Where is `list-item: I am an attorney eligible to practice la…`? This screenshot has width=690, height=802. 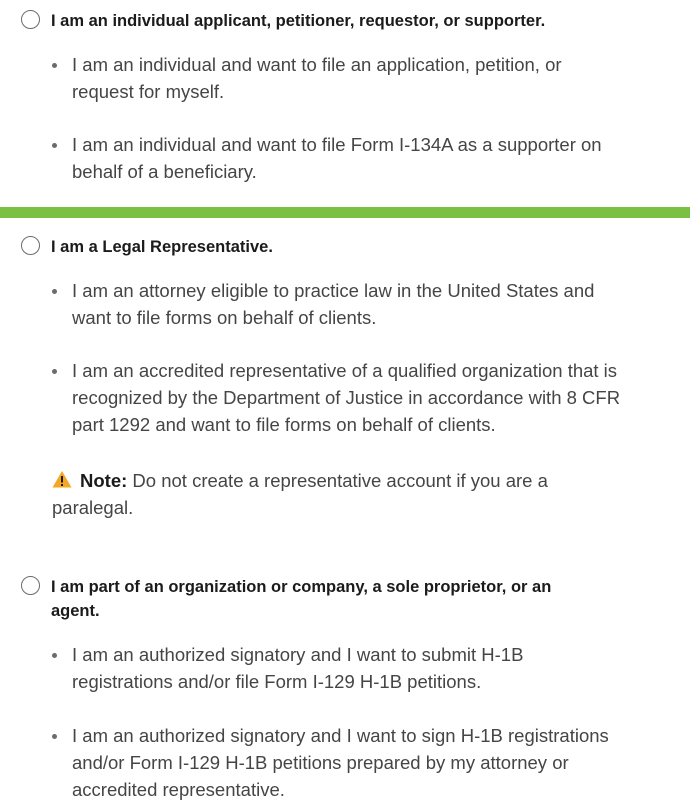
list-item: I am an attorney eligible to practice la… is located at coordinates (297, 304).